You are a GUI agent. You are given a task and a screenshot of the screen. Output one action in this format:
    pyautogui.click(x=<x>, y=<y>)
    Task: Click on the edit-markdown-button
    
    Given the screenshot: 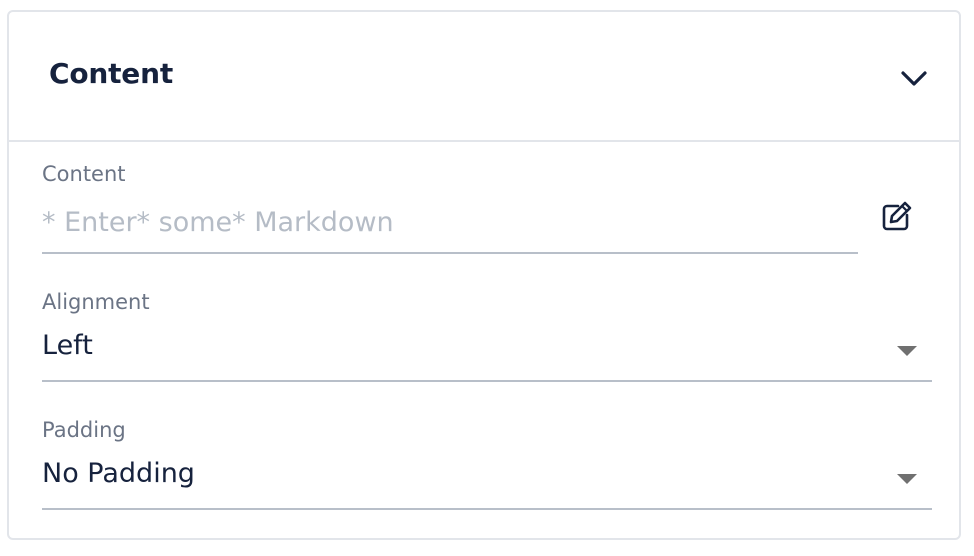 What is the action you would take?
    pyautogui.click(x=897, y=216)
    